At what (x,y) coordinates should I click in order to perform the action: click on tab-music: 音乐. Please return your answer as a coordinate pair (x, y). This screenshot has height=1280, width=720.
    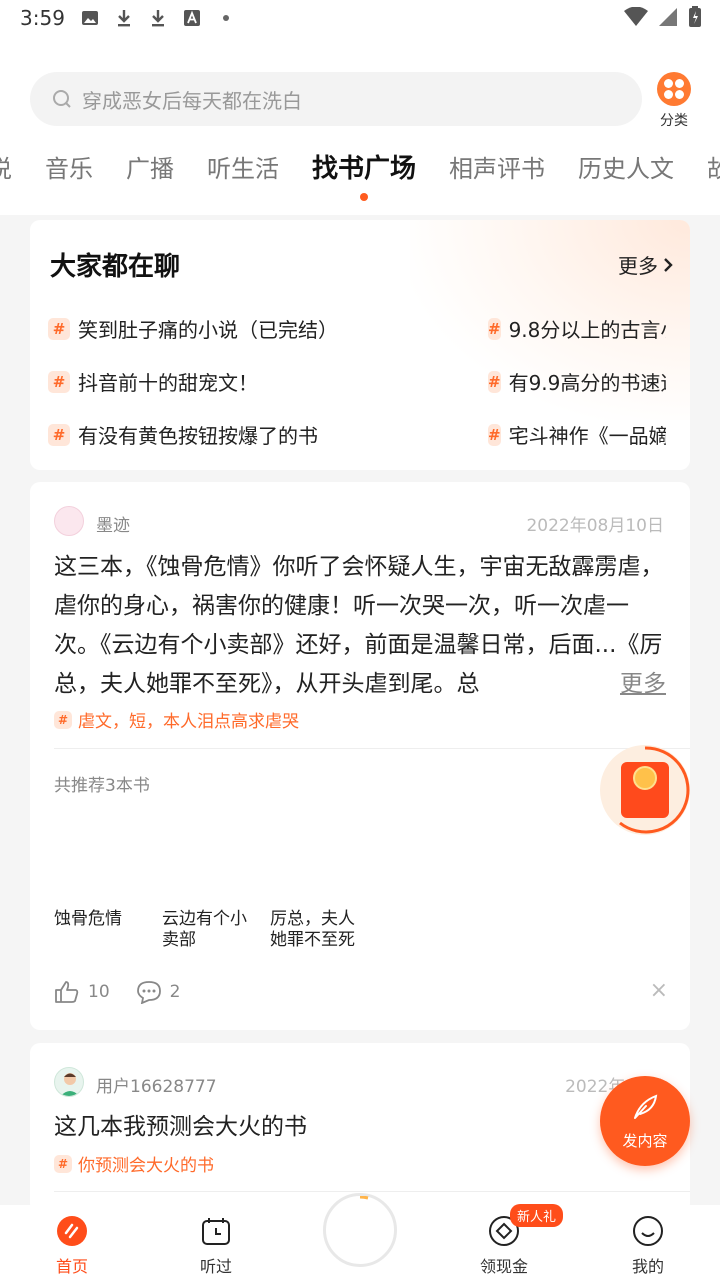
    Looking at the image, I should click on (69, 166).